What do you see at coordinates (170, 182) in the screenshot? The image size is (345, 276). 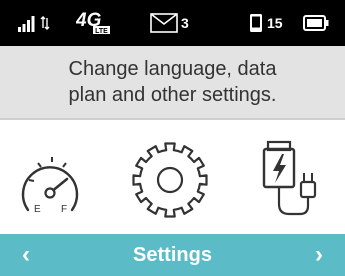 I see `gear-icon` at bounding box center [170, 182].